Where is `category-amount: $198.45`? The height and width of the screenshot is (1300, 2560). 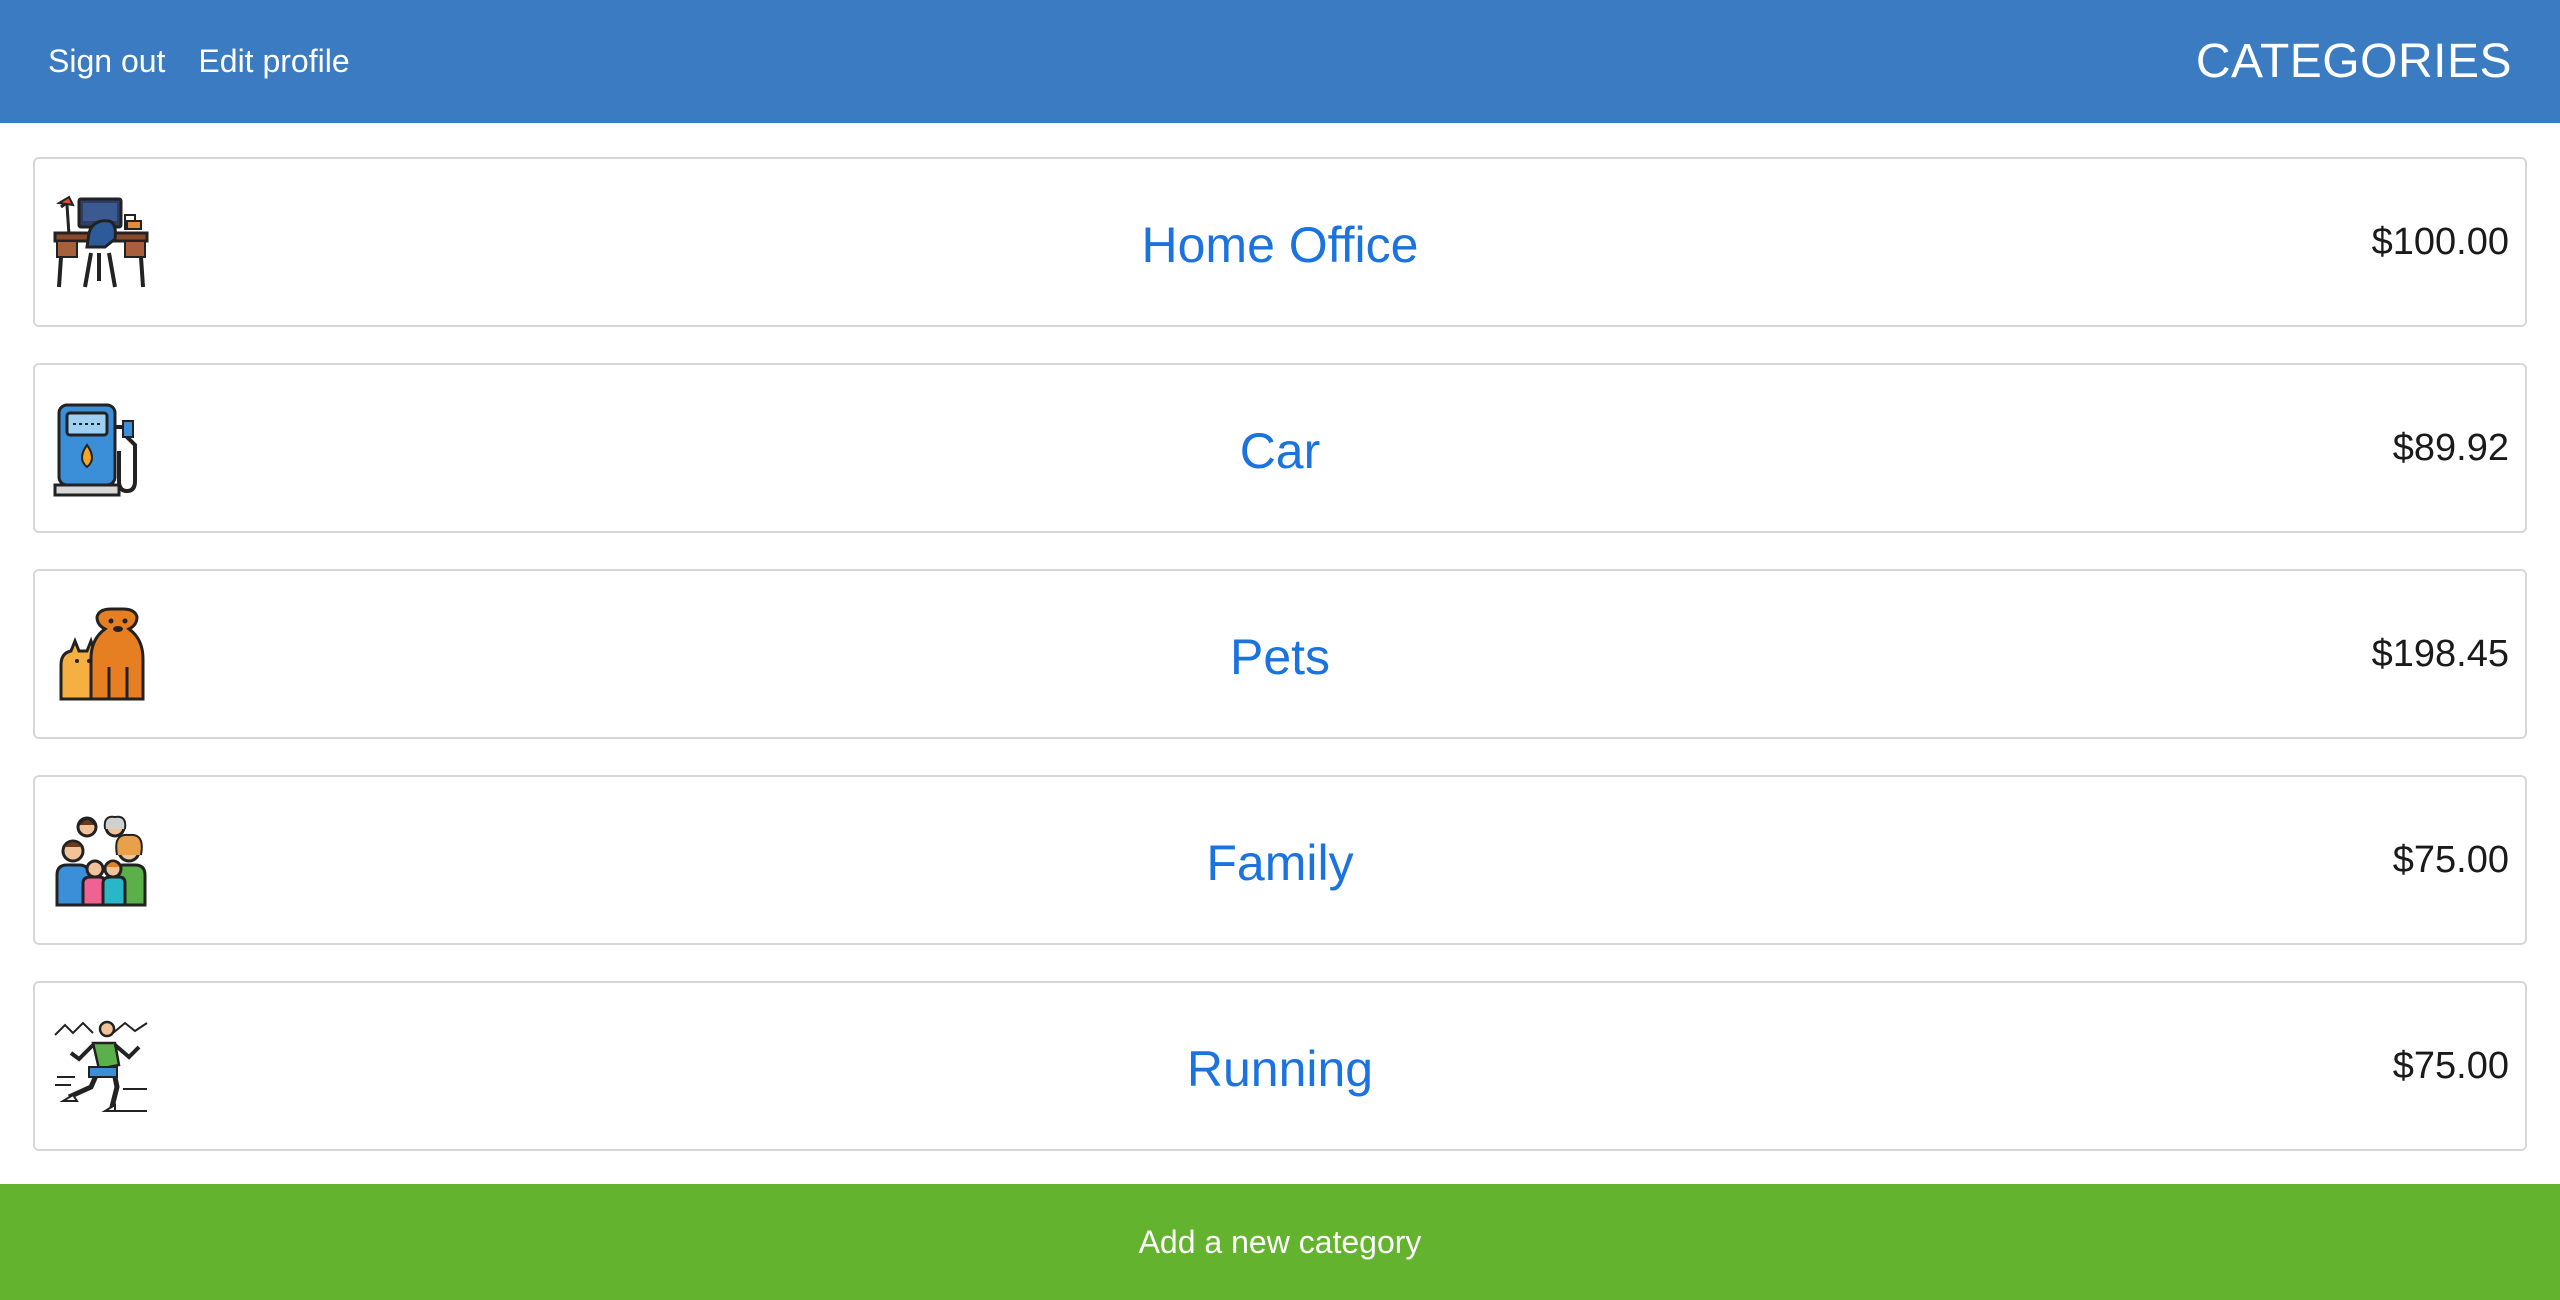 category-amount: $198.45 is located at coordinates (2440, 654).